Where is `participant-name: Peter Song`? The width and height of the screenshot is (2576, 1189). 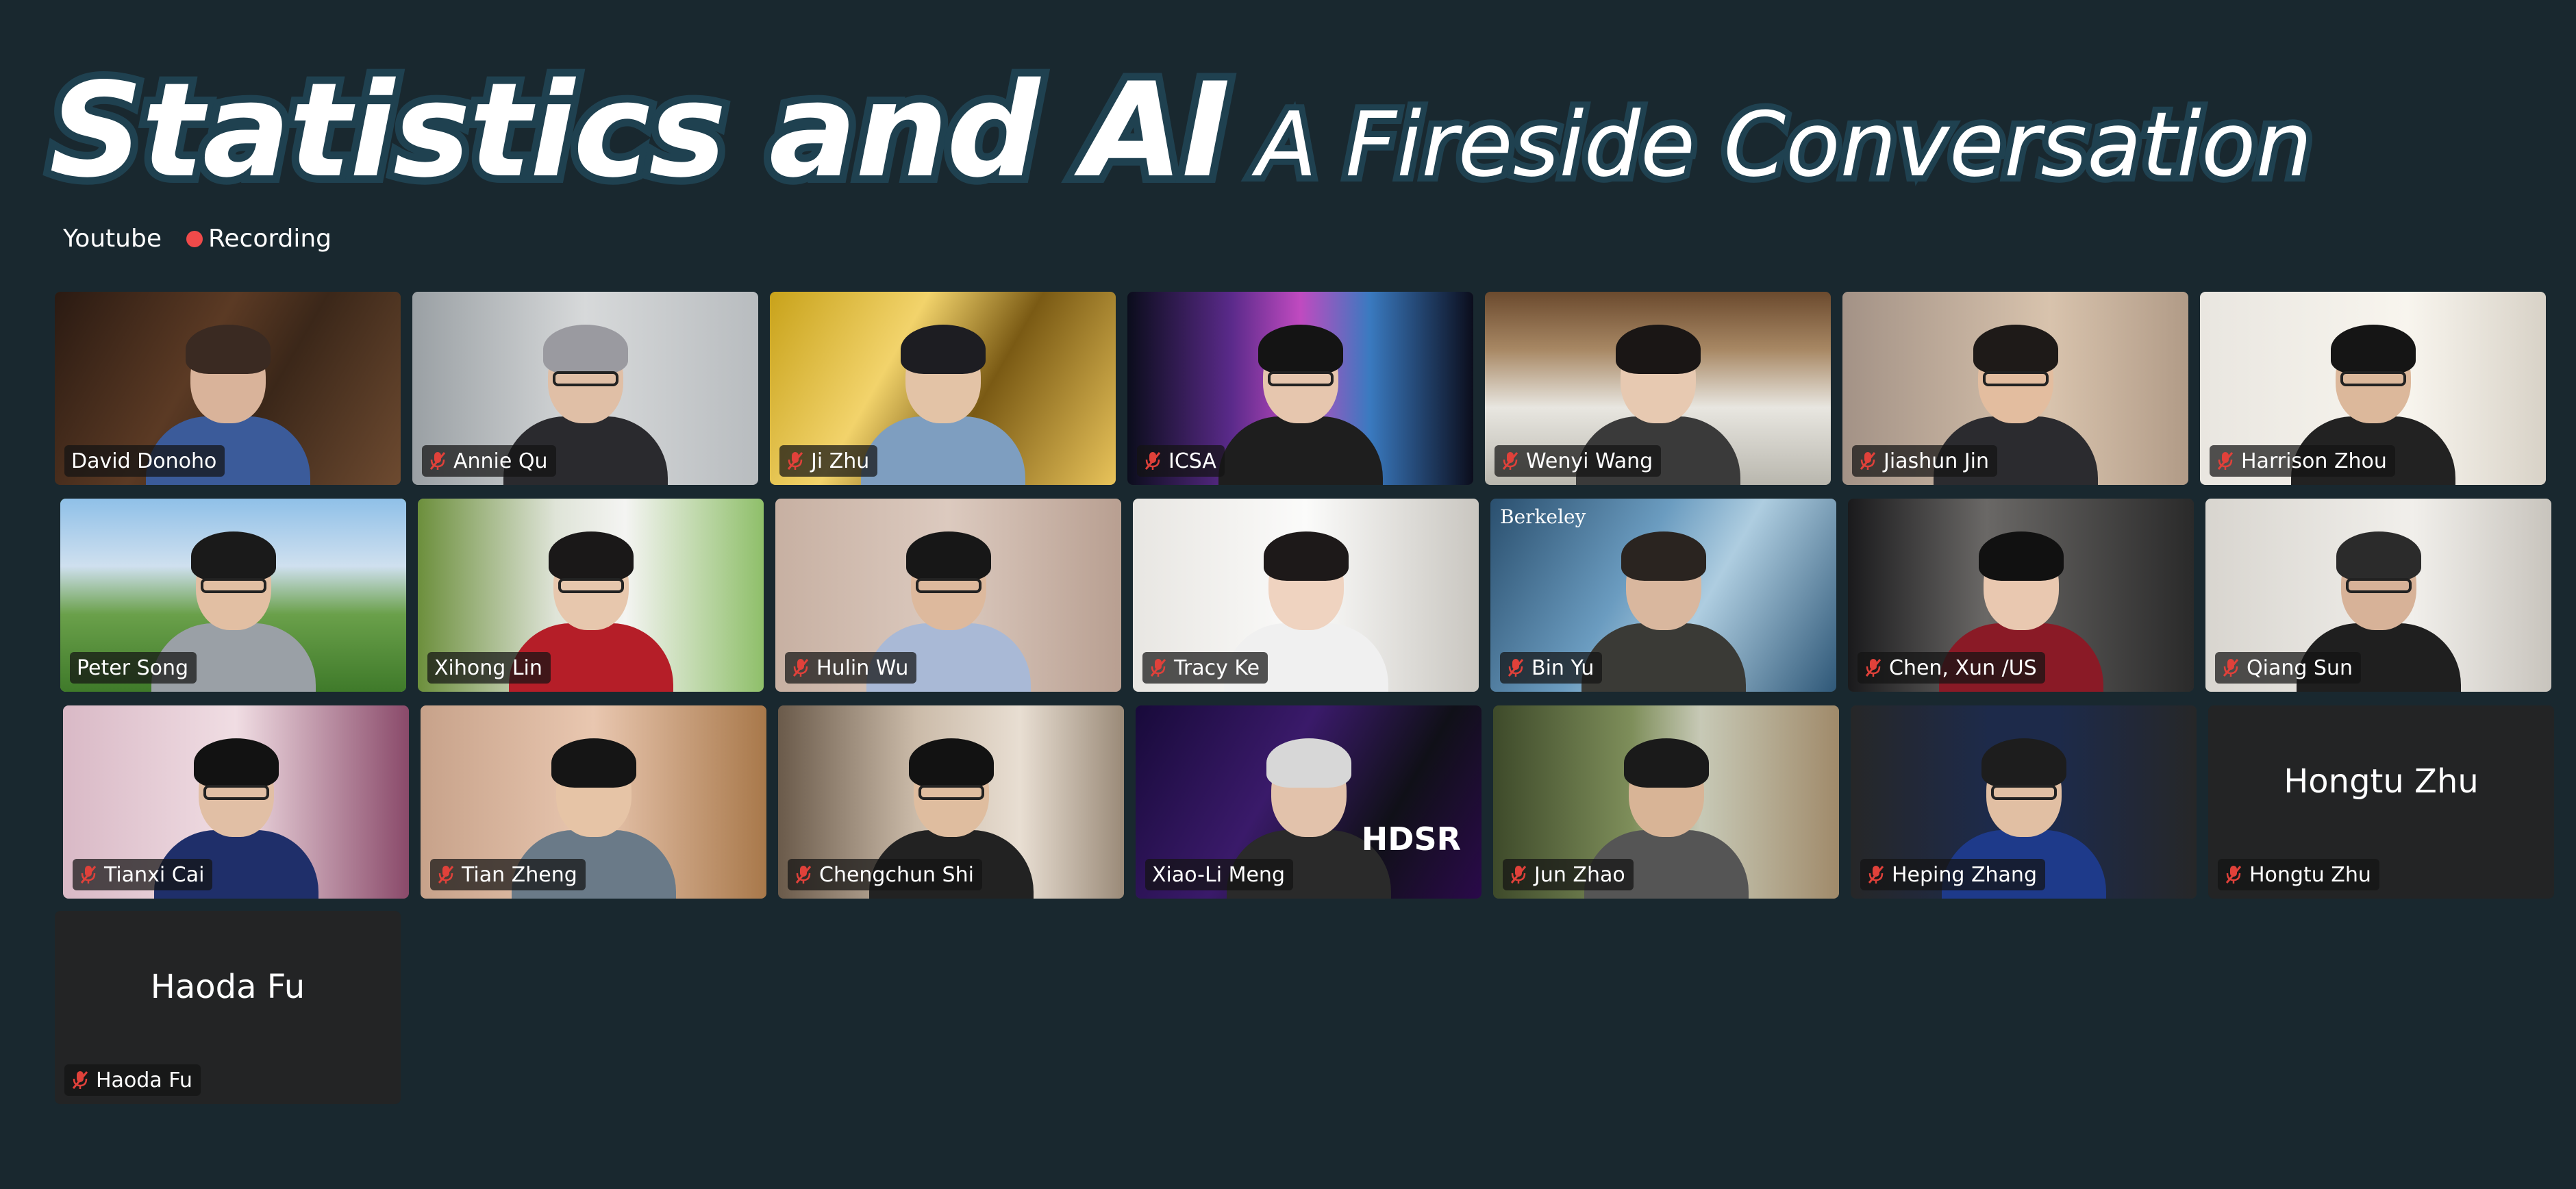 participant-name: Peter Song is located at coordinates (133, 667).